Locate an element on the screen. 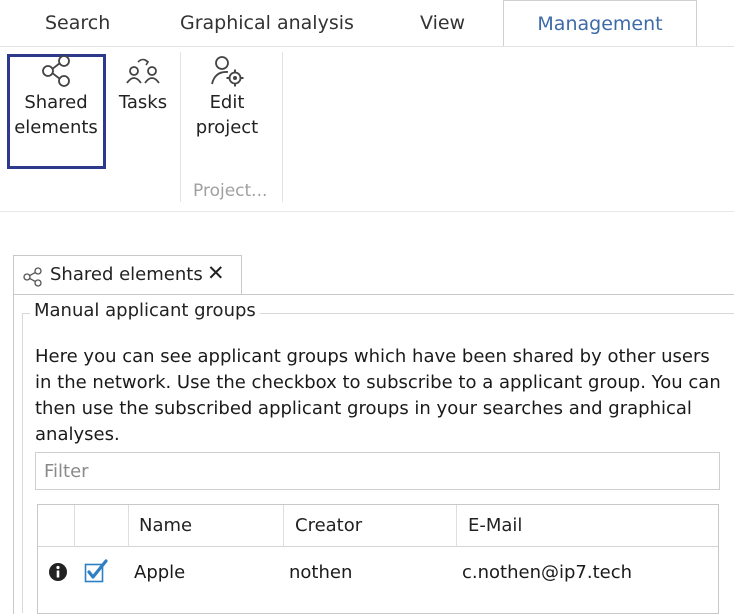  cell-name: Apple is located at coordinates (160, 572).